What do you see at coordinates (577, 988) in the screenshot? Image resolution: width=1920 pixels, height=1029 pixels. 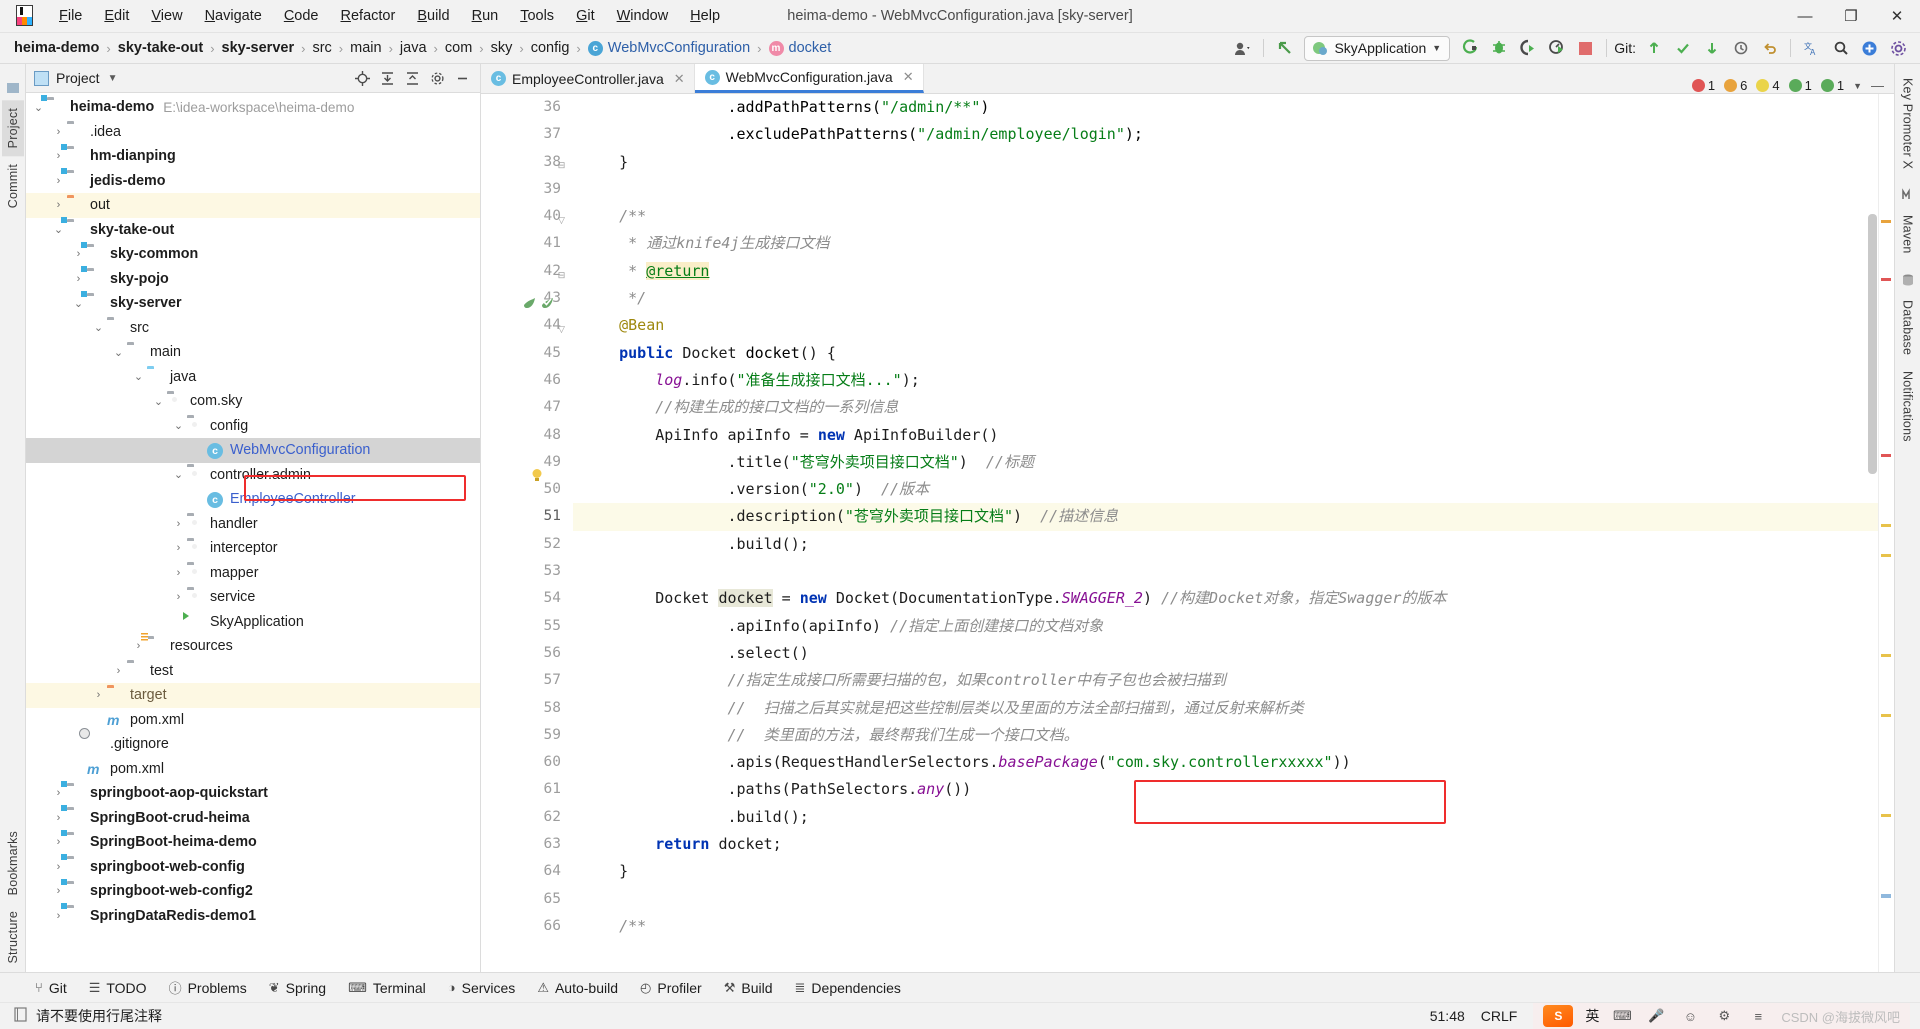 I see `bottom-tab-auto-build: ⚠ Auto-build` at bounding box center [577, 988].